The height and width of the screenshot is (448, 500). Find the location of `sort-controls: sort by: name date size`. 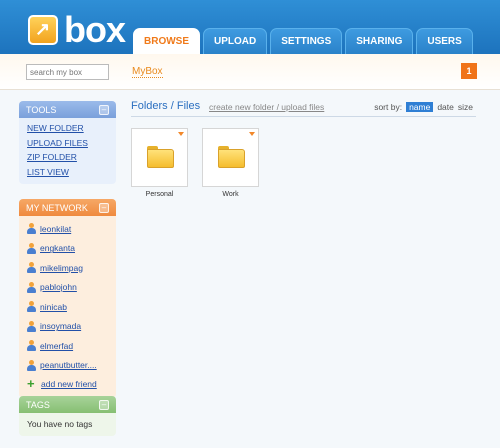

sort-controls: sort by: name date size is located at coordinates (423, 107).